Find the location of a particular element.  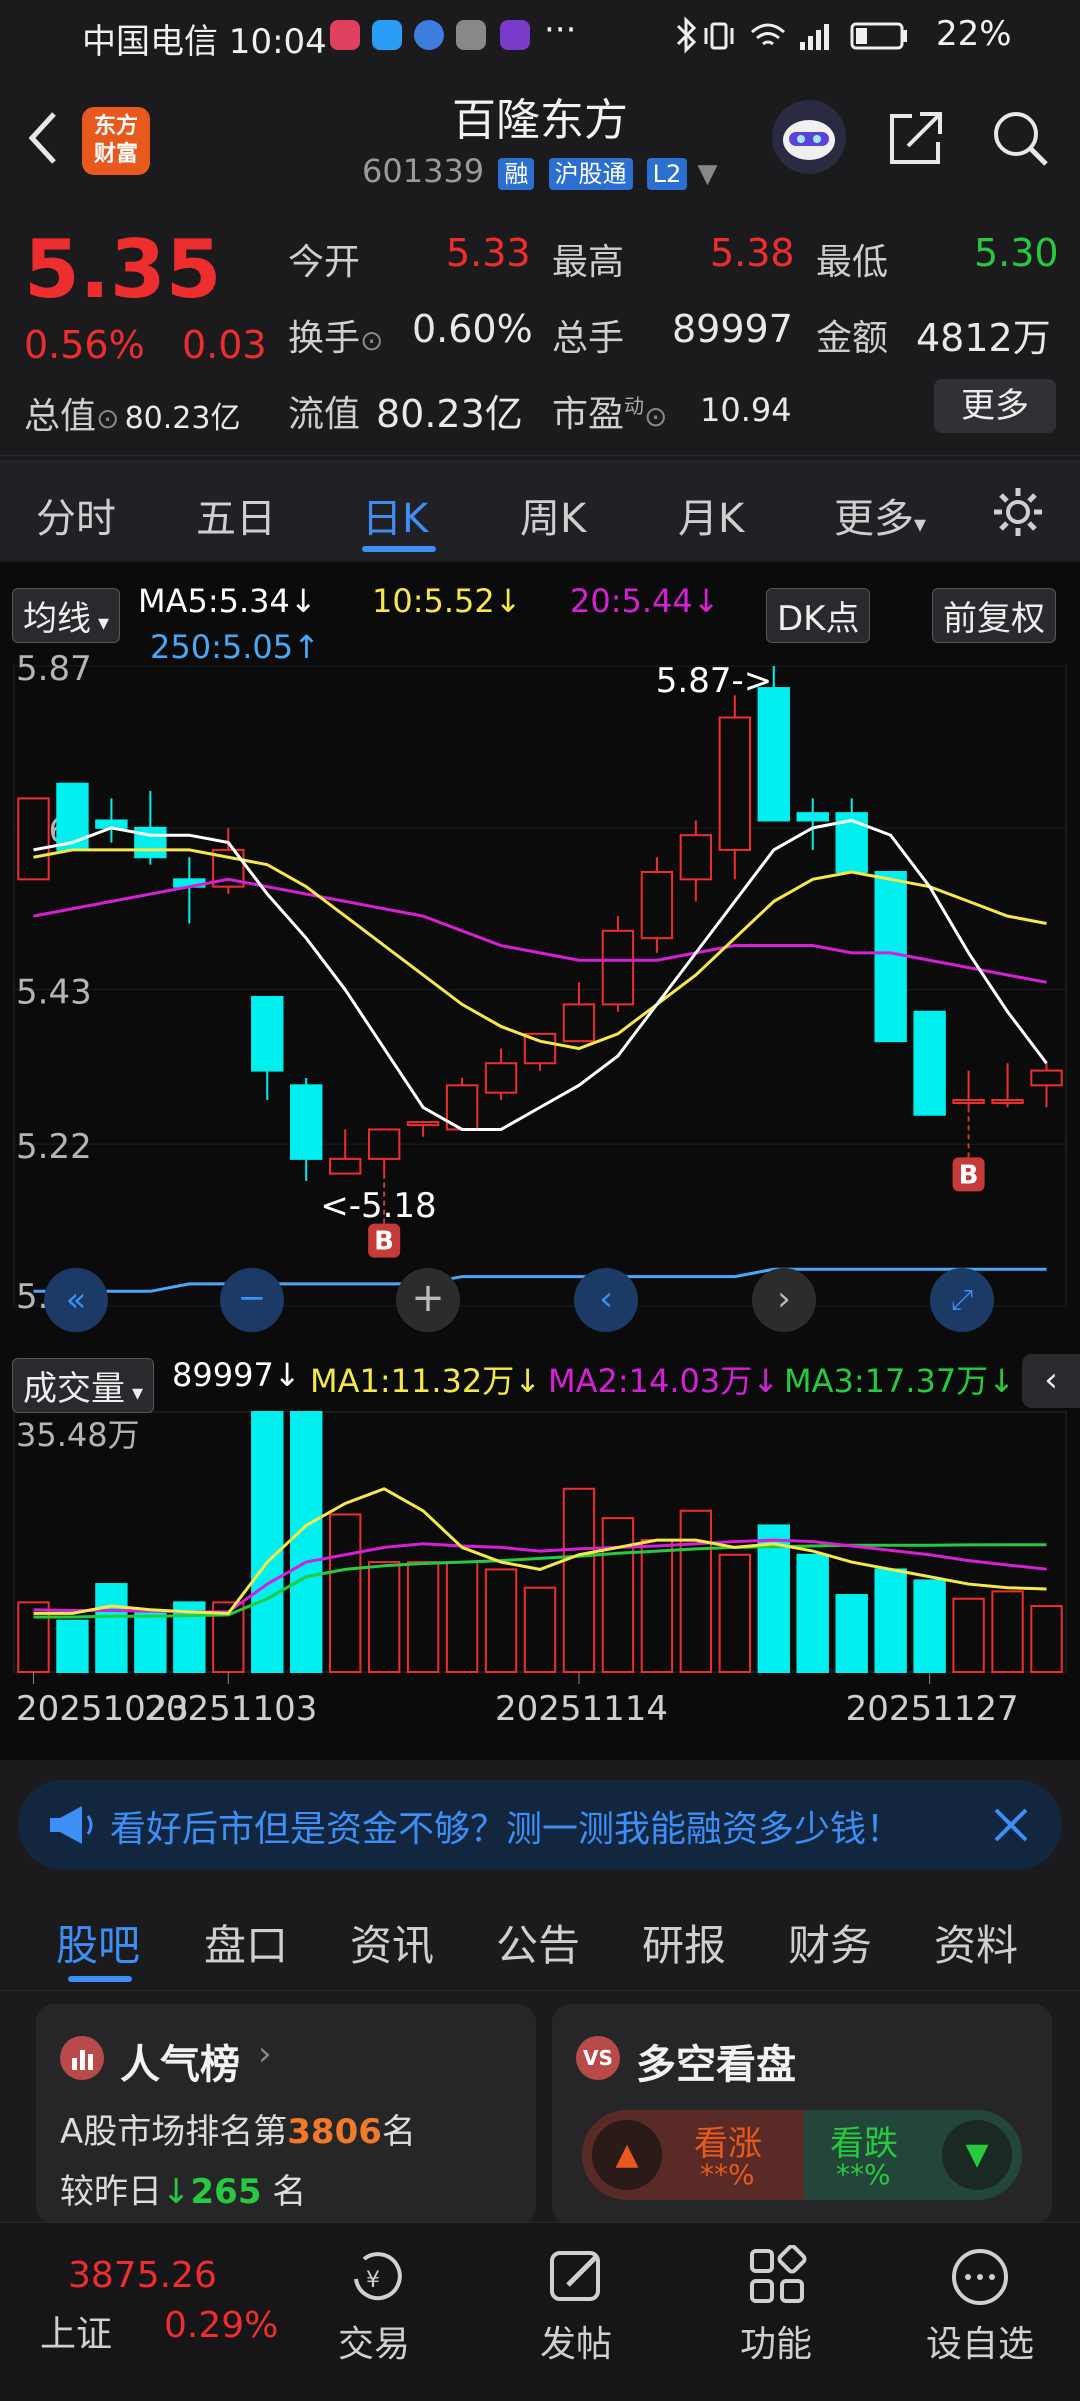

tab-five-day: 五日 is located at coordinates (236, 515).